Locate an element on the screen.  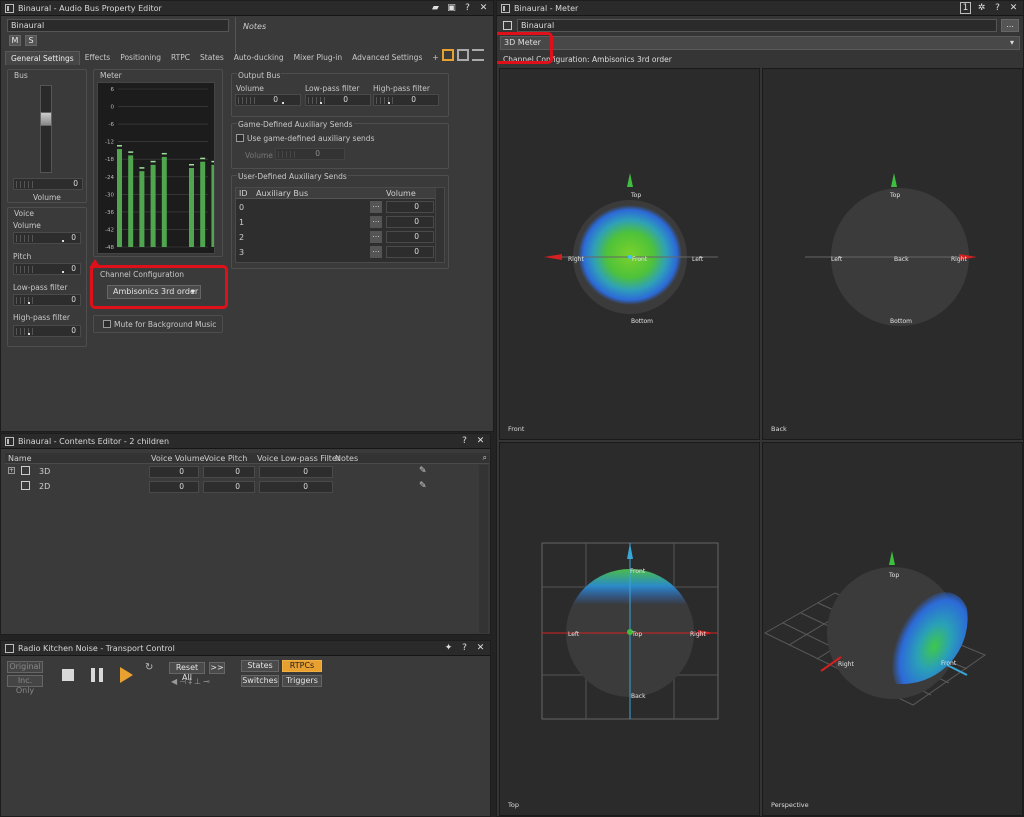
original-button: Original is located at coordinates (25, 667).